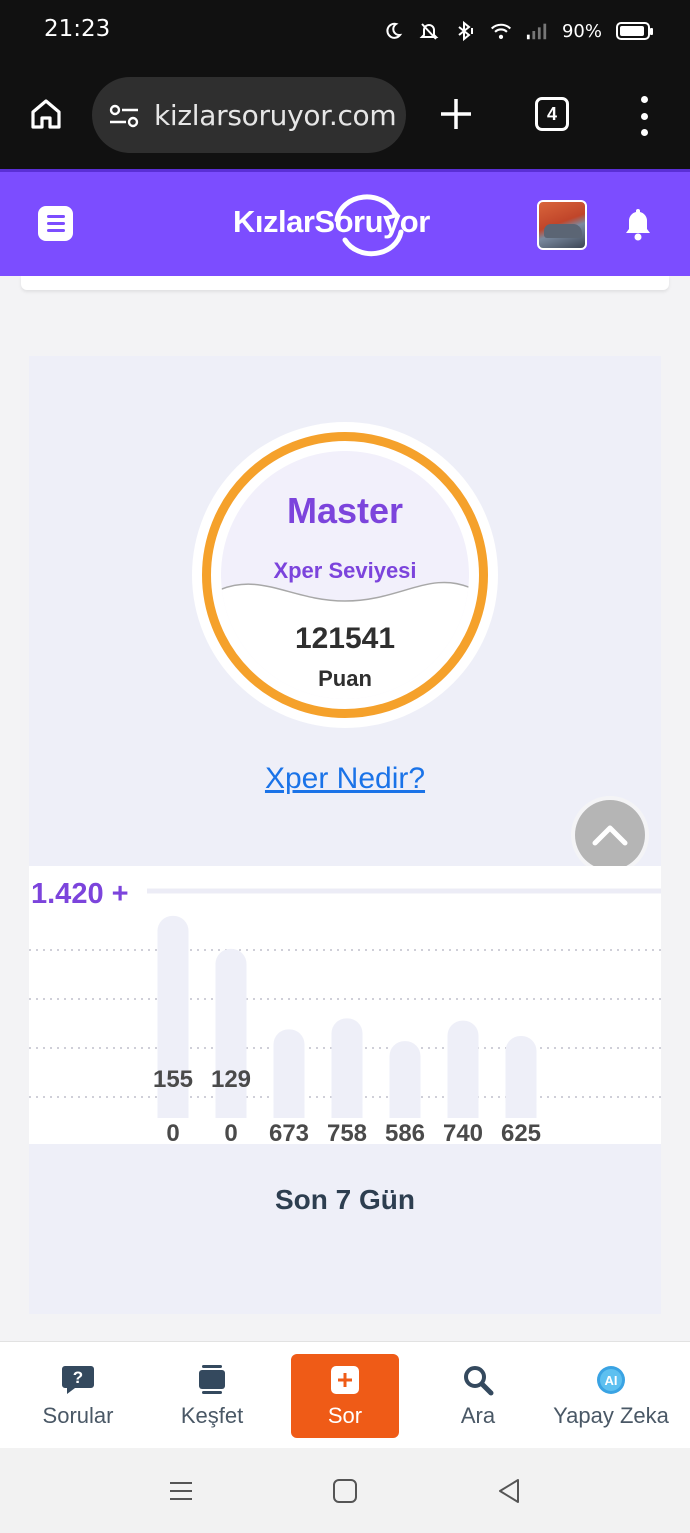 This screenshot has width=690, height=1533. Describe the element at coordinates (275, 115) in the screenshot. I see `url-text: kizlarsoruyor.com` at that location.